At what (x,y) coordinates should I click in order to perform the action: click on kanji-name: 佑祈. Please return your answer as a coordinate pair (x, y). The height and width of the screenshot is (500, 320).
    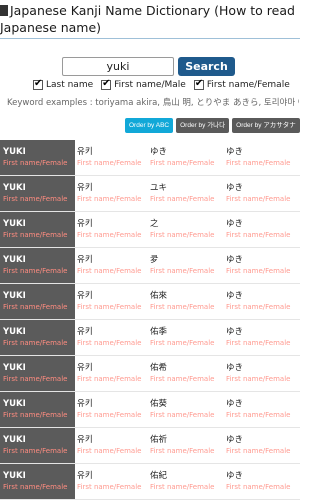
    Looking at the image, I should click on (187, 440).